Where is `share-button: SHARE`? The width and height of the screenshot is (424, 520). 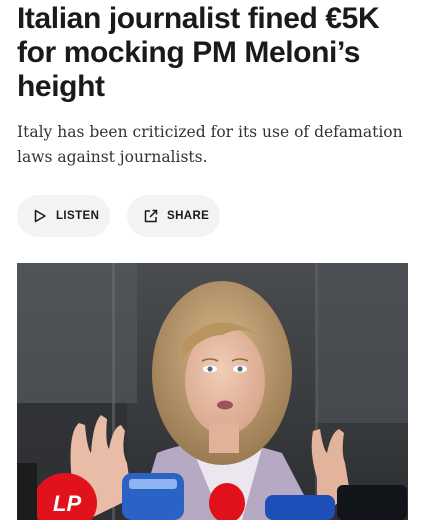 share-button: SHARE is located at coordinates (173, 216).